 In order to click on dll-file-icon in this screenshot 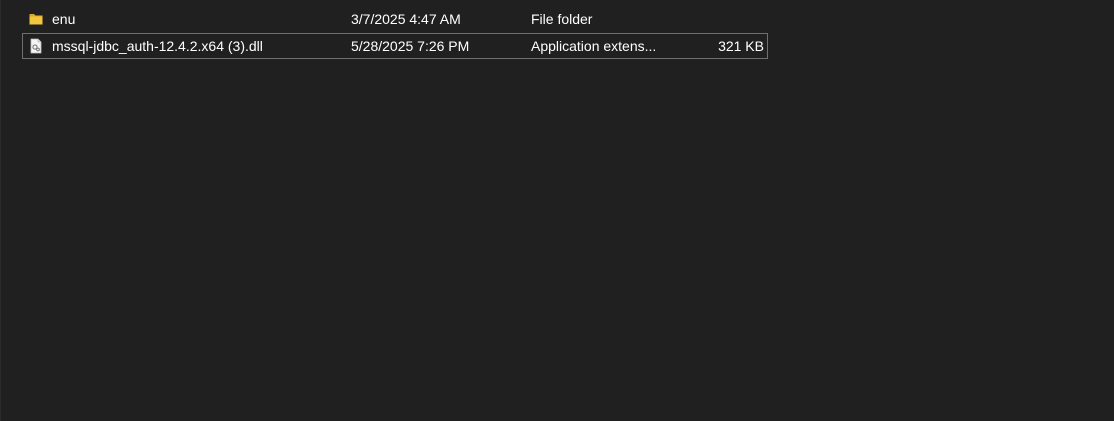, I will do `click(36, 46)`.